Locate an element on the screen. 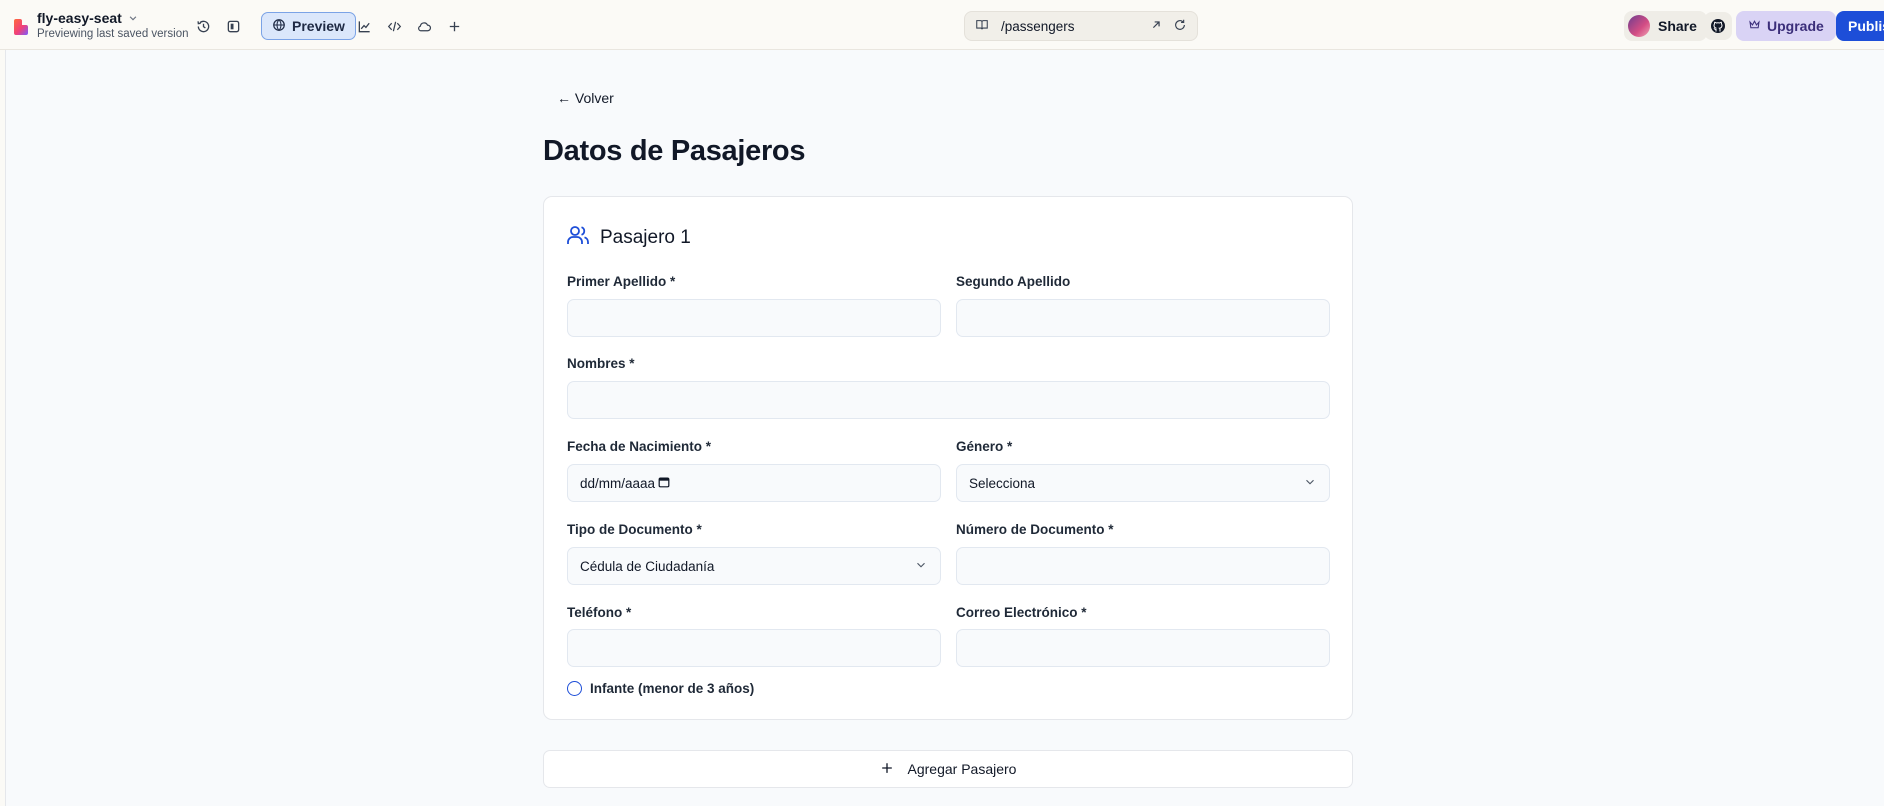  infant-option: Infante (menor de 3 años) is located at coordinates (660, 688).